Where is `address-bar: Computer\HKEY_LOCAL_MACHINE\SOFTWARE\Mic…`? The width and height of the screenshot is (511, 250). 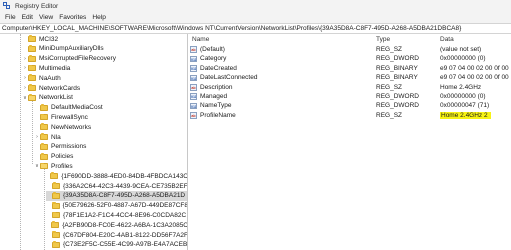 address-bar: Computer\HKEY_LOCAL_MACHINE\SOFTWARE\Mic… is located at coordinates (255, 28).